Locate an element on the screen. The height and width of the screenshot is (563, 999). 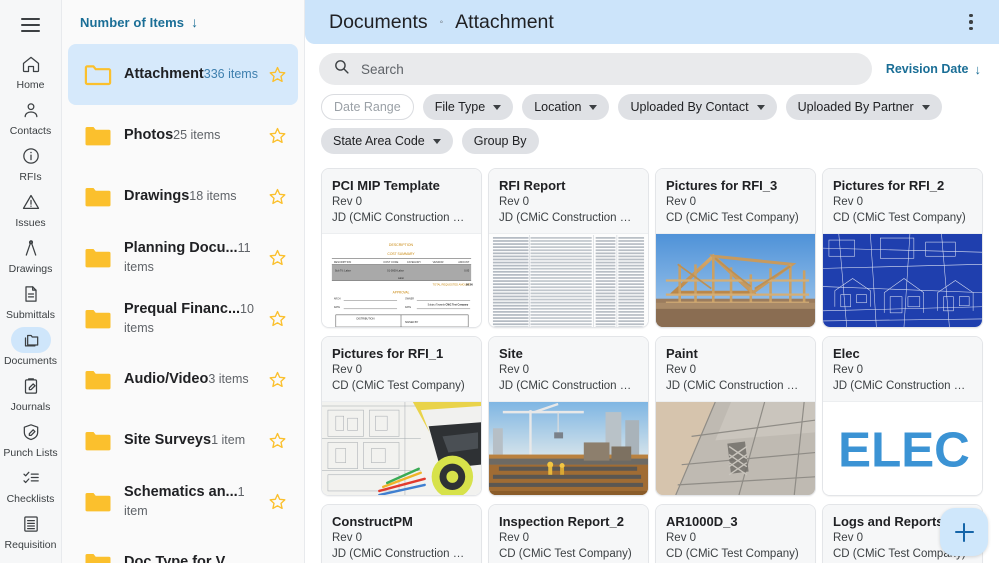
add-document-fab is located at coordinates (964, 532).